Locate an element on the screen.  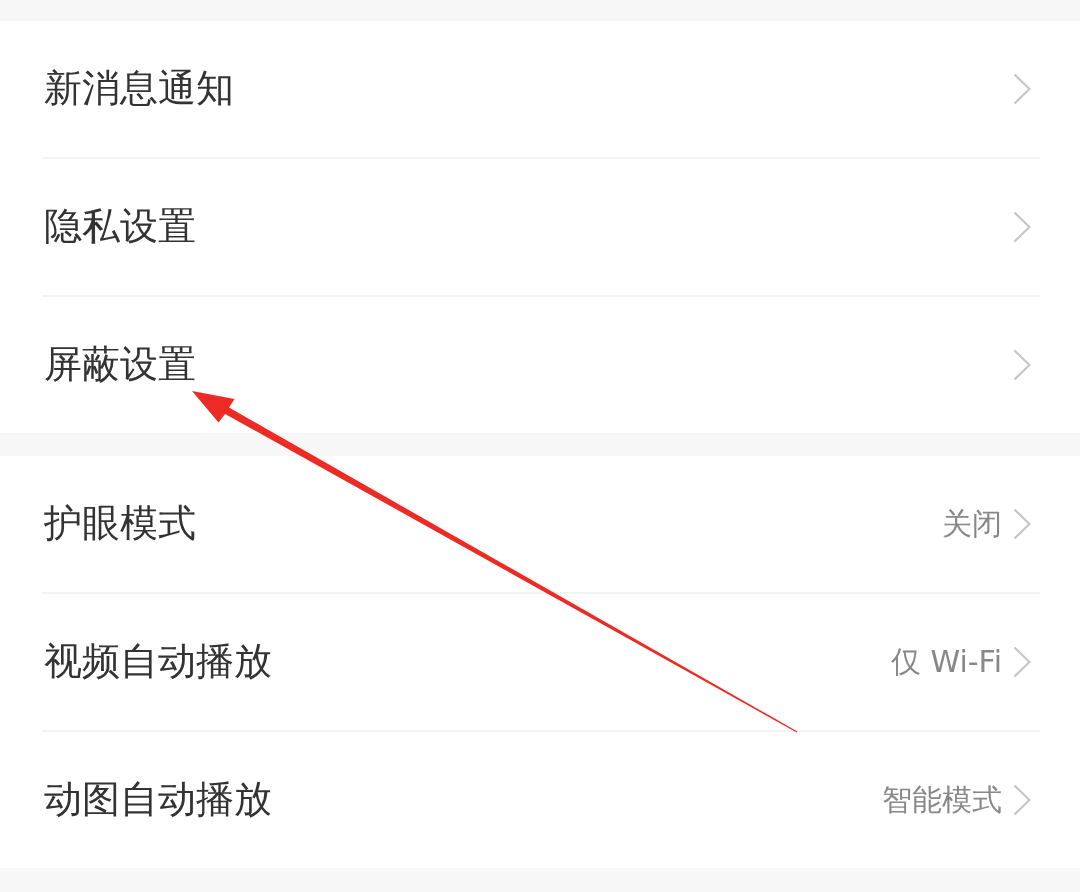
setting-value: 关闭 is located at coordinates (972, 524).